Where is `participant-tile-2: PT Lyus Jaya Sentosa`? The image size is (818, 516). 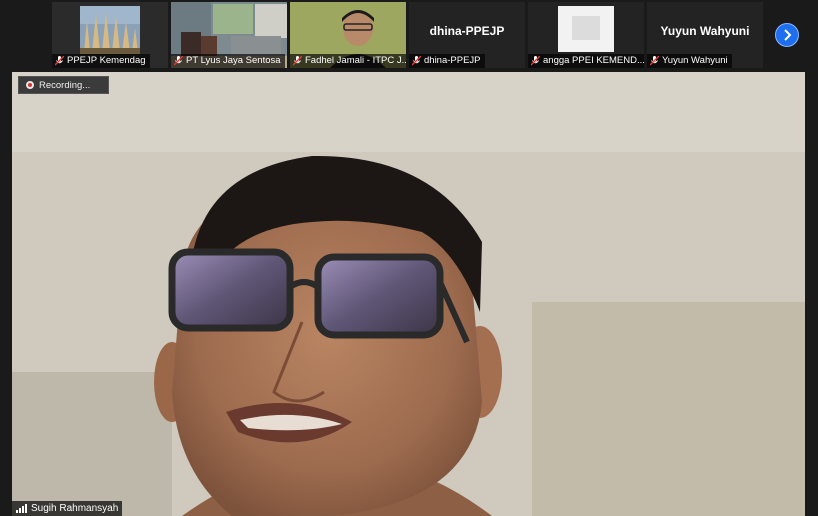
participant-tile-2: PT Lyus Jaya Sentosa is located at coordinates (229, 35).